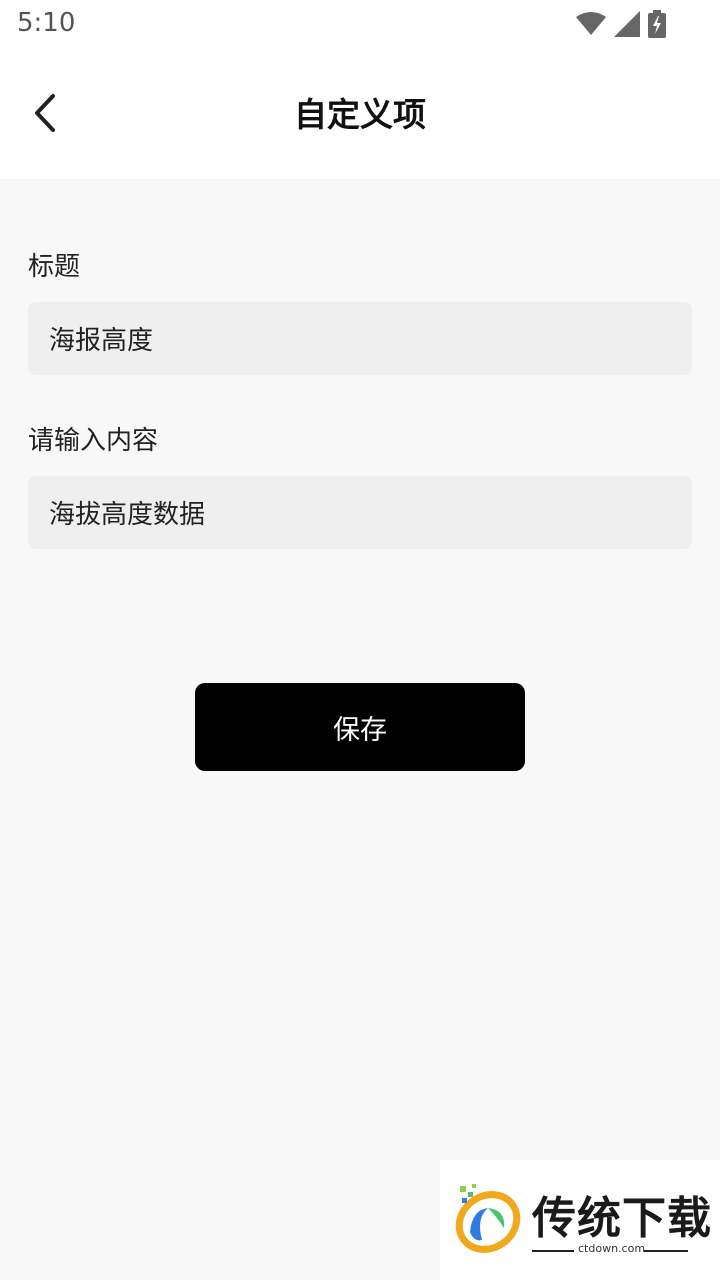  What do you see at coordinates (666, 1251) in the screenshot?
I see `watermark-divider-right` at bounding box center [666, 1251].